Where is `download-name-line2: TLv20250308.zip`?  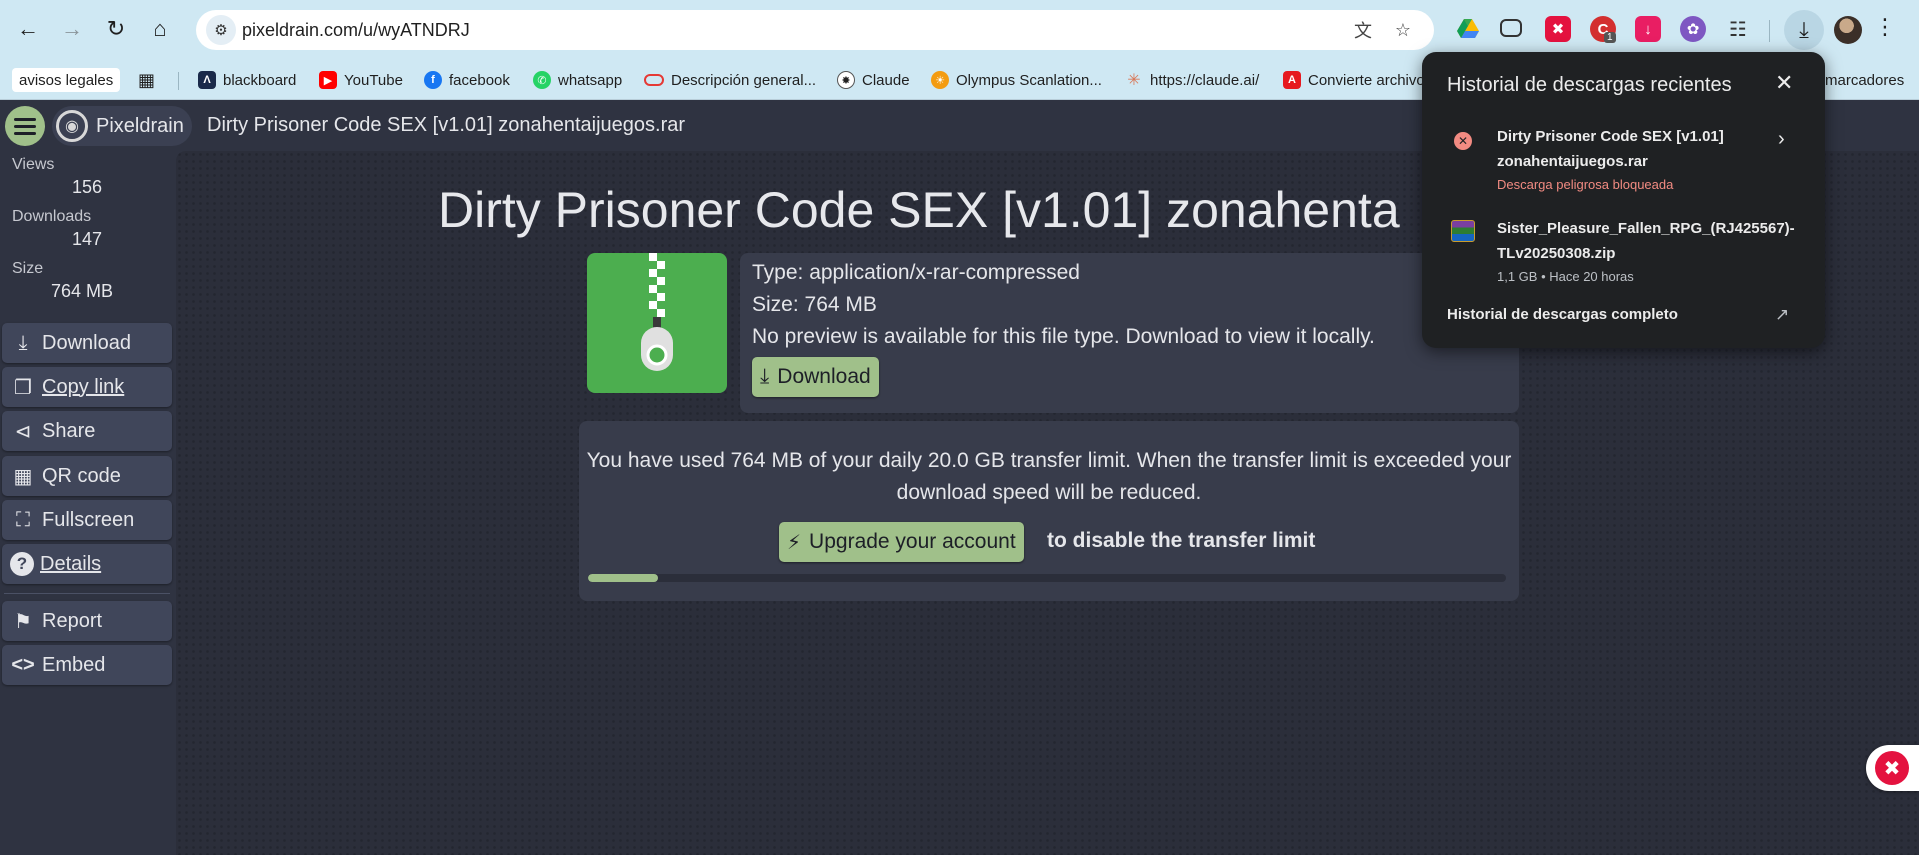 download-name-line2: TLv20250308.zip is located at coordinates (1556, 253).